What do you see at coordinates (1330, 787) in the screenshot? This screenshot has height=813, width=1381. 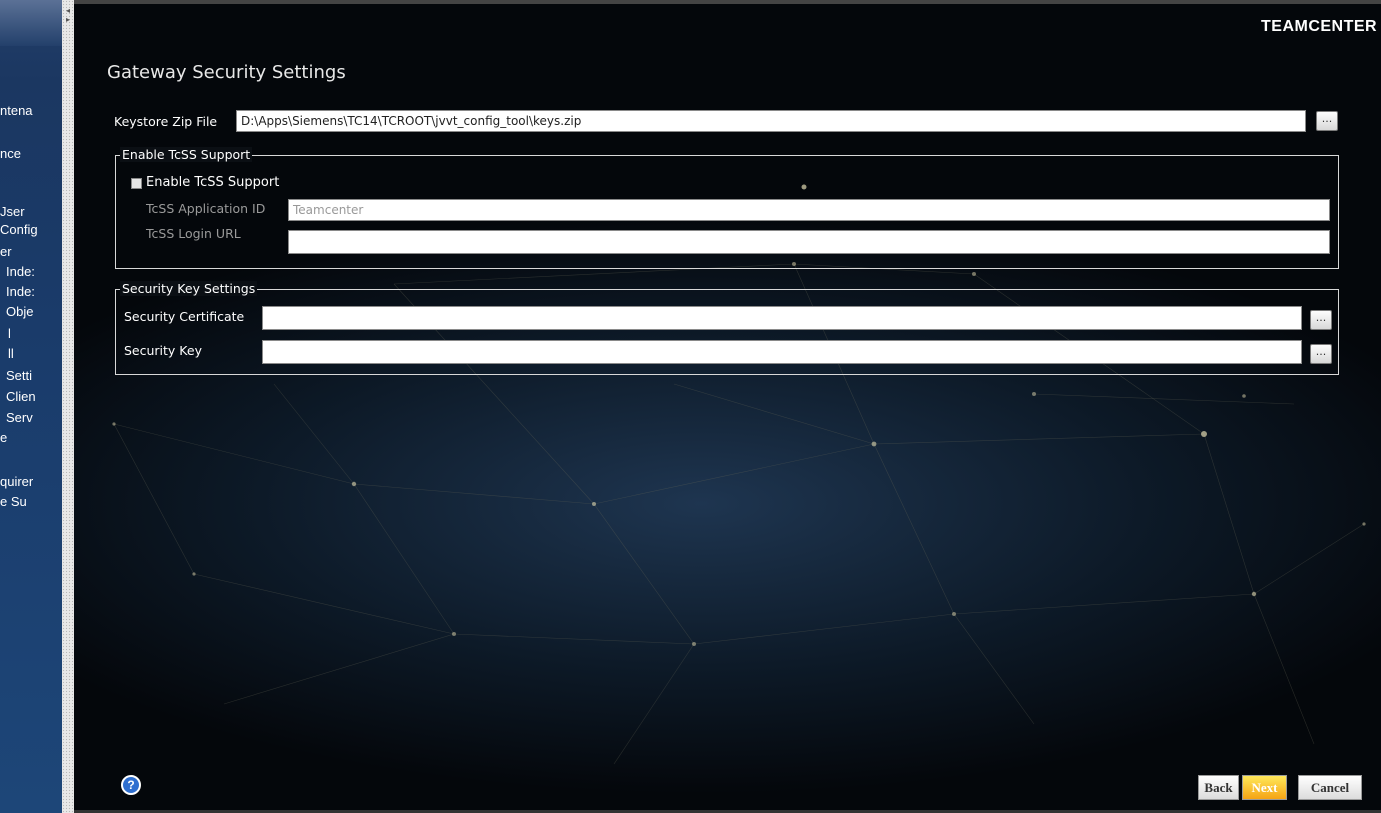 I see `cancel-button: Cancel` at bounding box center [1330, 787].